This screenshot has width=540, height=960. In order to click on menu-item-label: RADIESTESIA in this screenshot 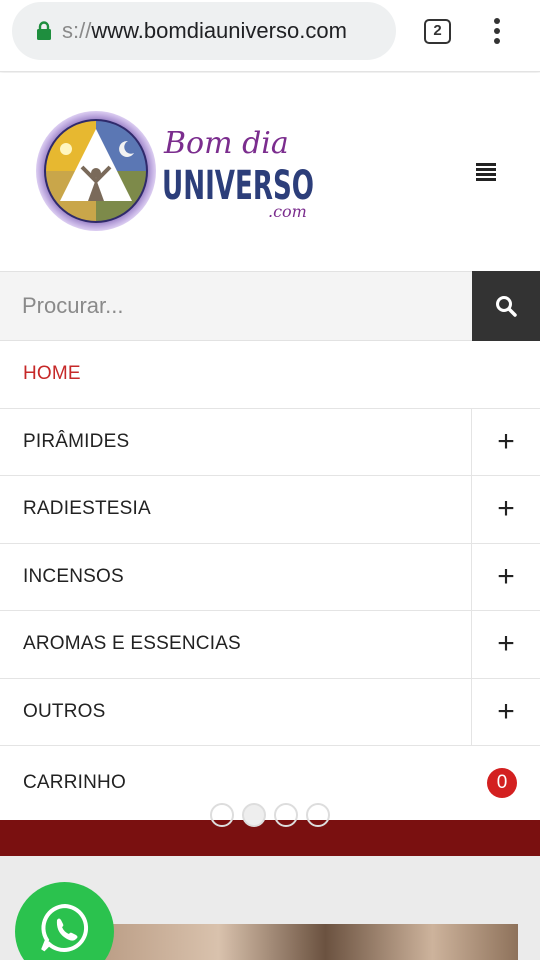, I will do `click(87, 509)`.